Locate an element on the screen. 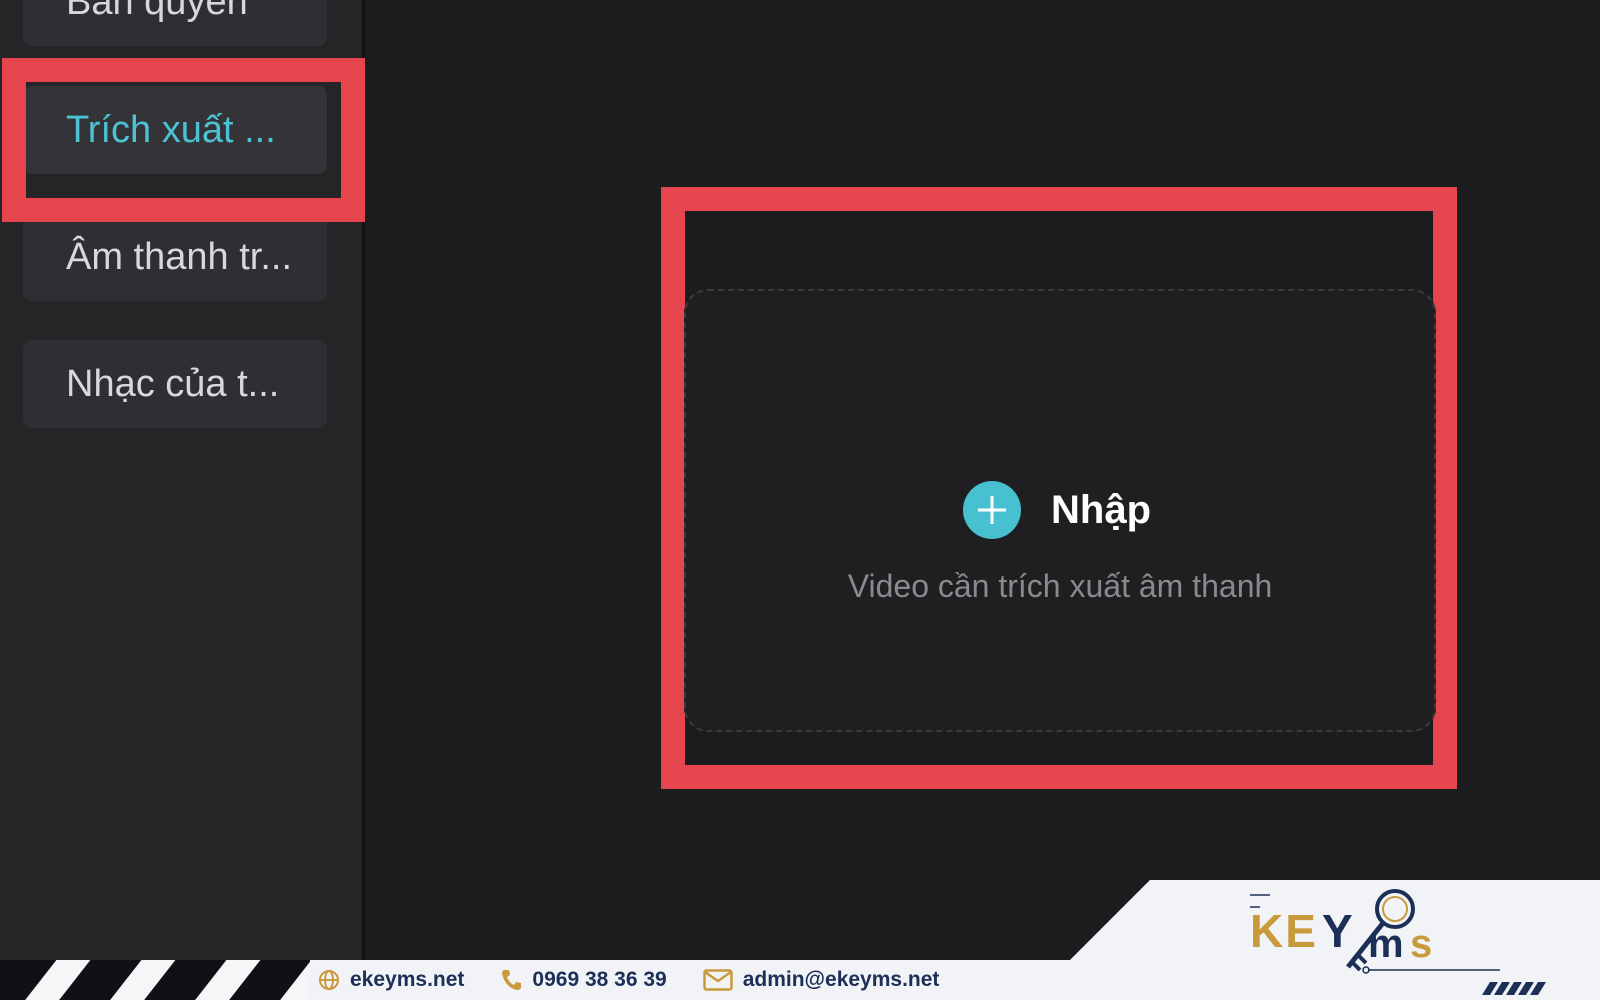 The image size is (1600, 1000). footer-website: ekeyms.net is located at coordinates (391, 980).